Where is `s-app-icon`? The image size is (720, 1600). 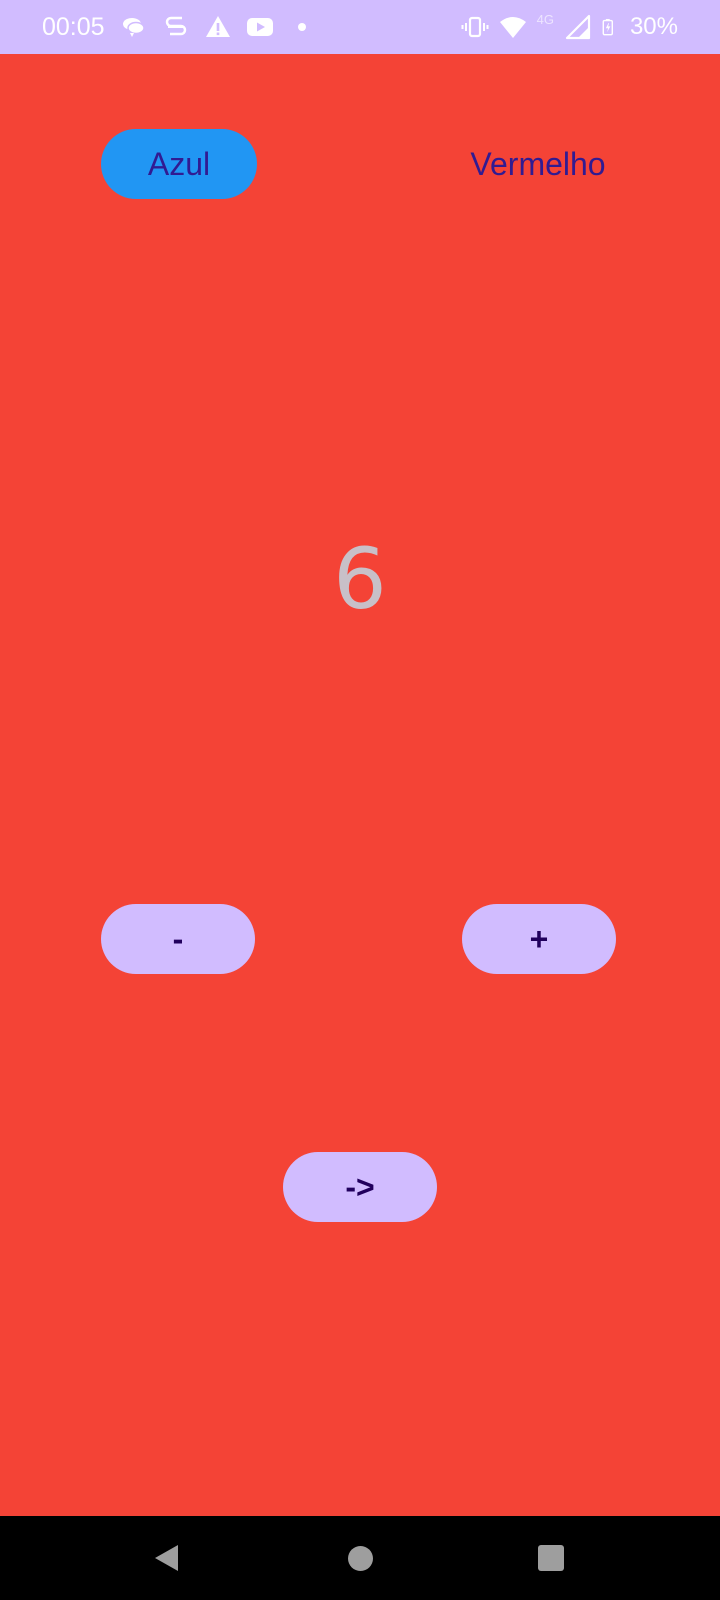
s-app-icon is located at coordinates (176, 26).